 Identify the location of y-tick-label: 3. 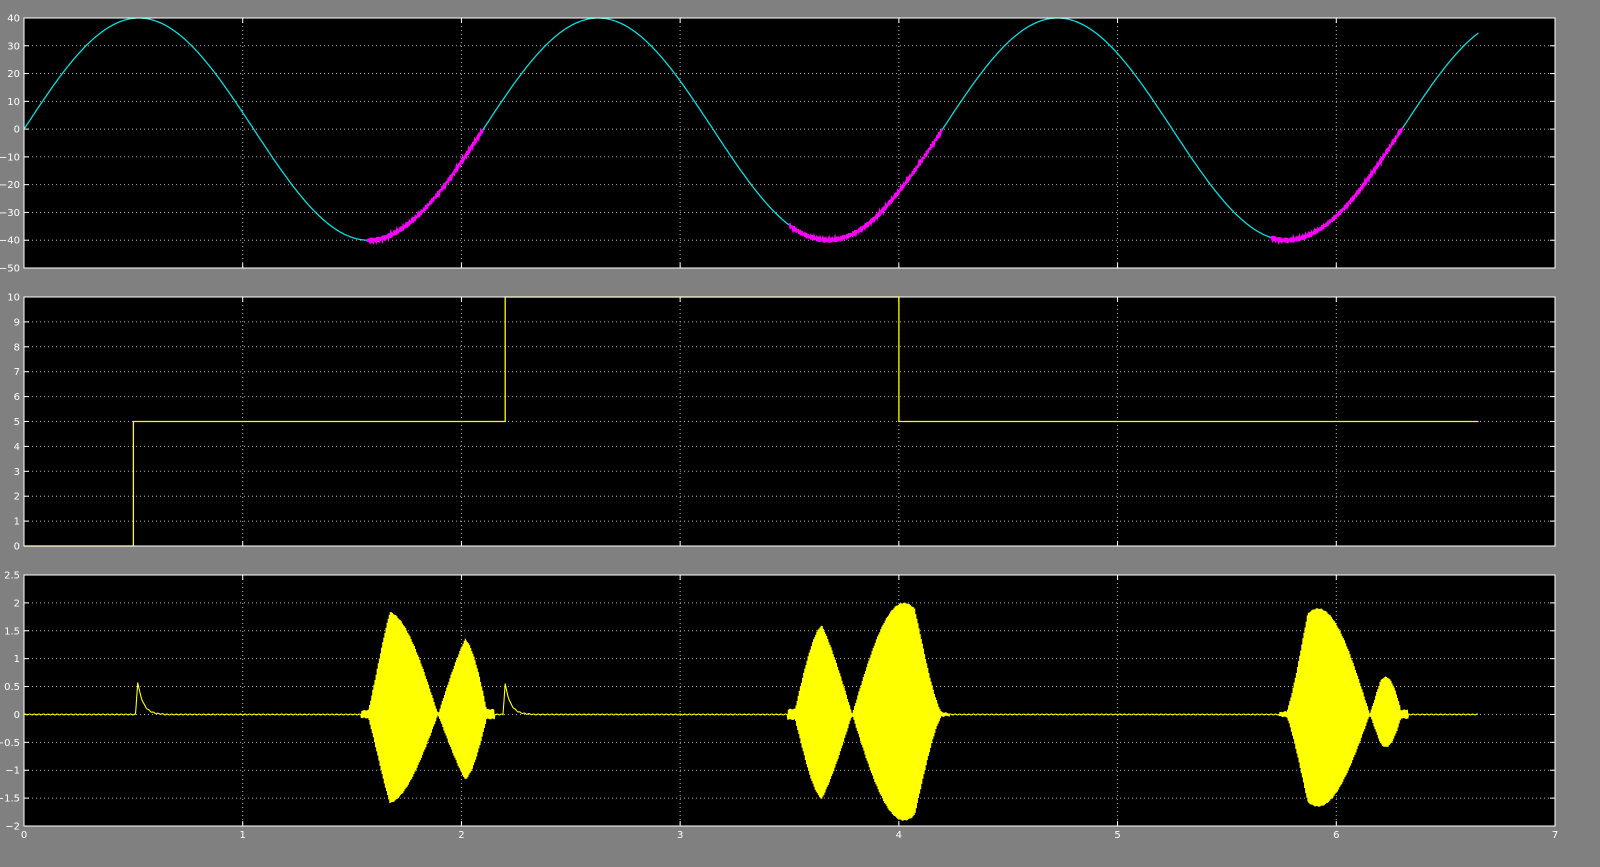
(17, 472).